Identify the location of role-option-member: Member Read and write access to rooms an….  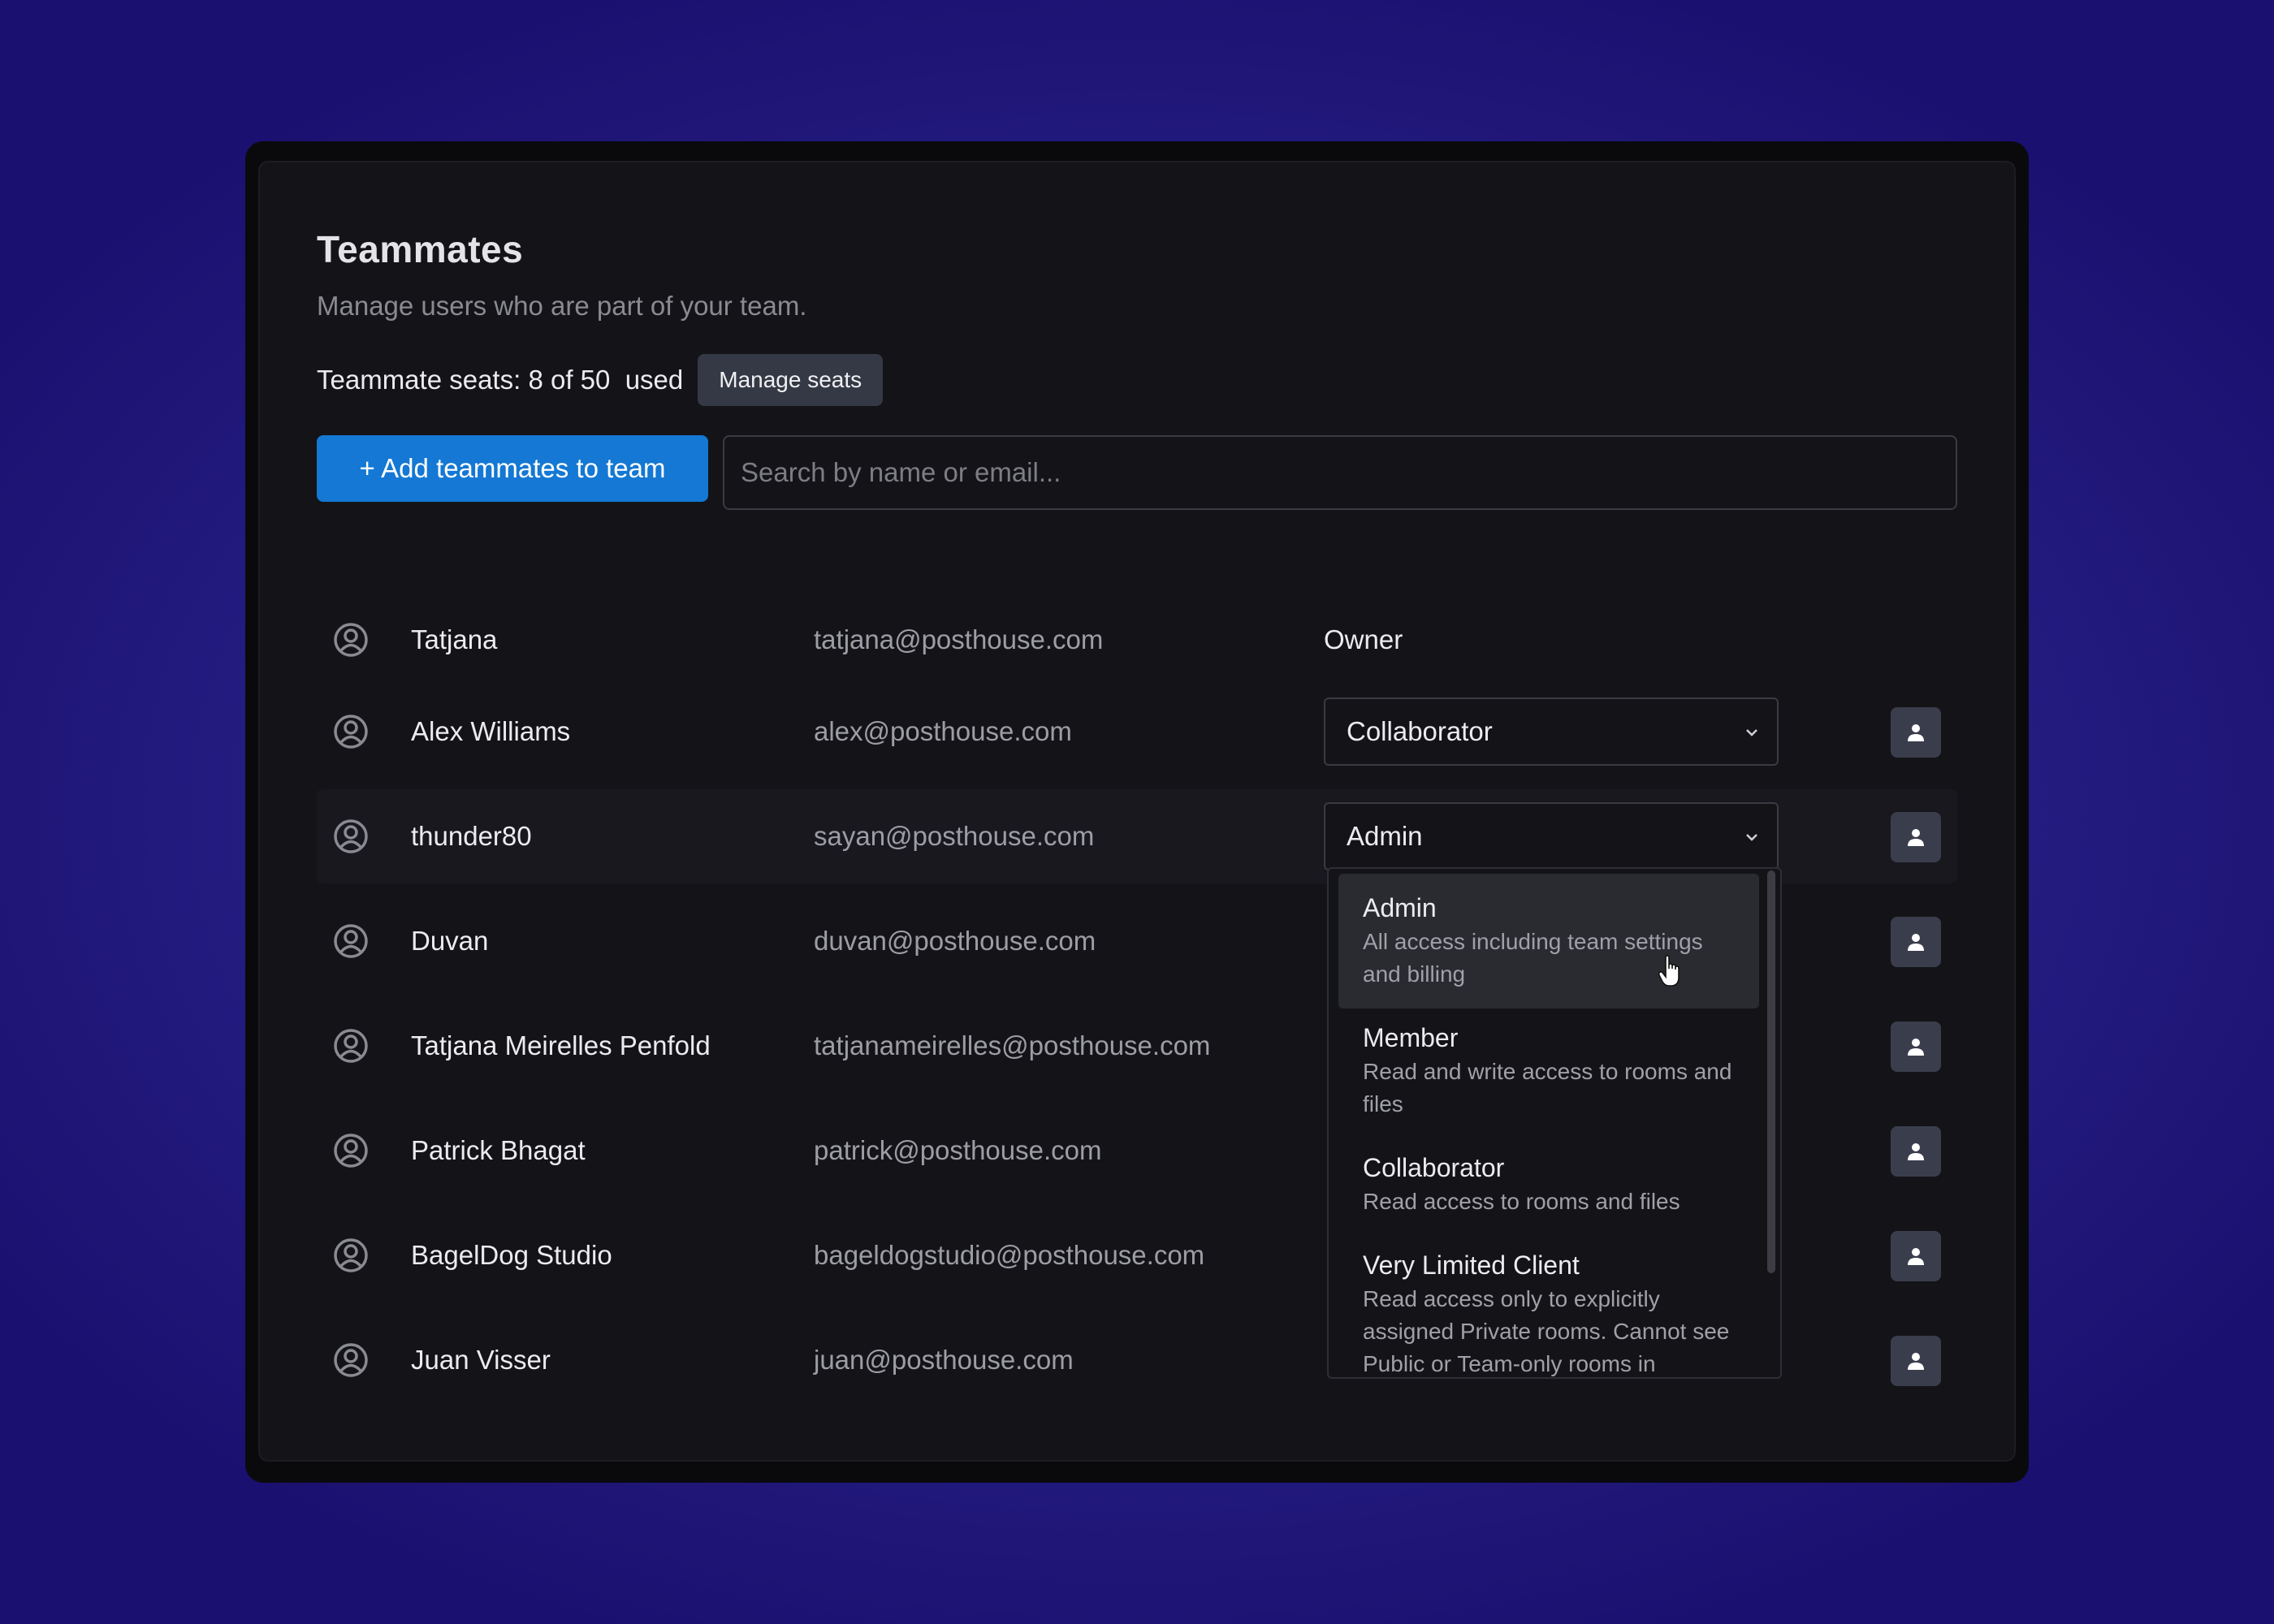
(1549, 1071).